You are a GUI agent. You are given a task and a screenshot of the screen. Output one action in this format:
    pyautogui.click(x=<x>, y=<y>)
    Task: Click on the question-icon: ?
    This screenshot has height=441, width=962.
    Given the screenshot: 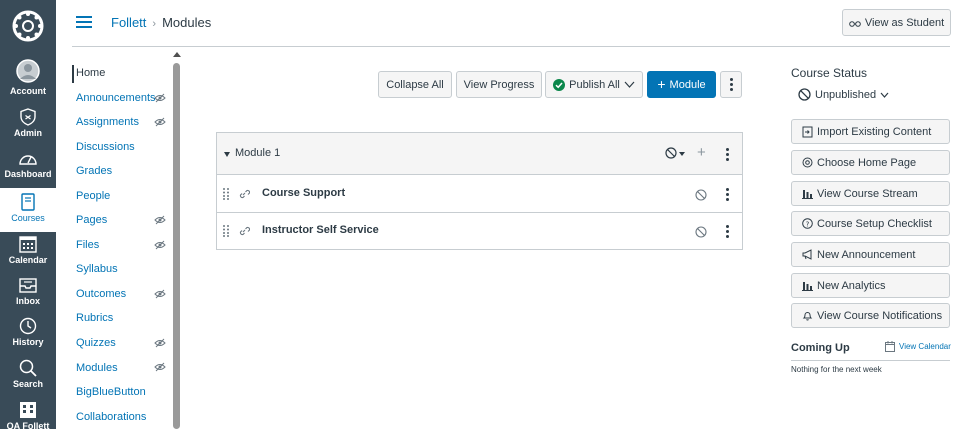 What is the action you would take?
    pyautogui.click(x=807, y=223)
    